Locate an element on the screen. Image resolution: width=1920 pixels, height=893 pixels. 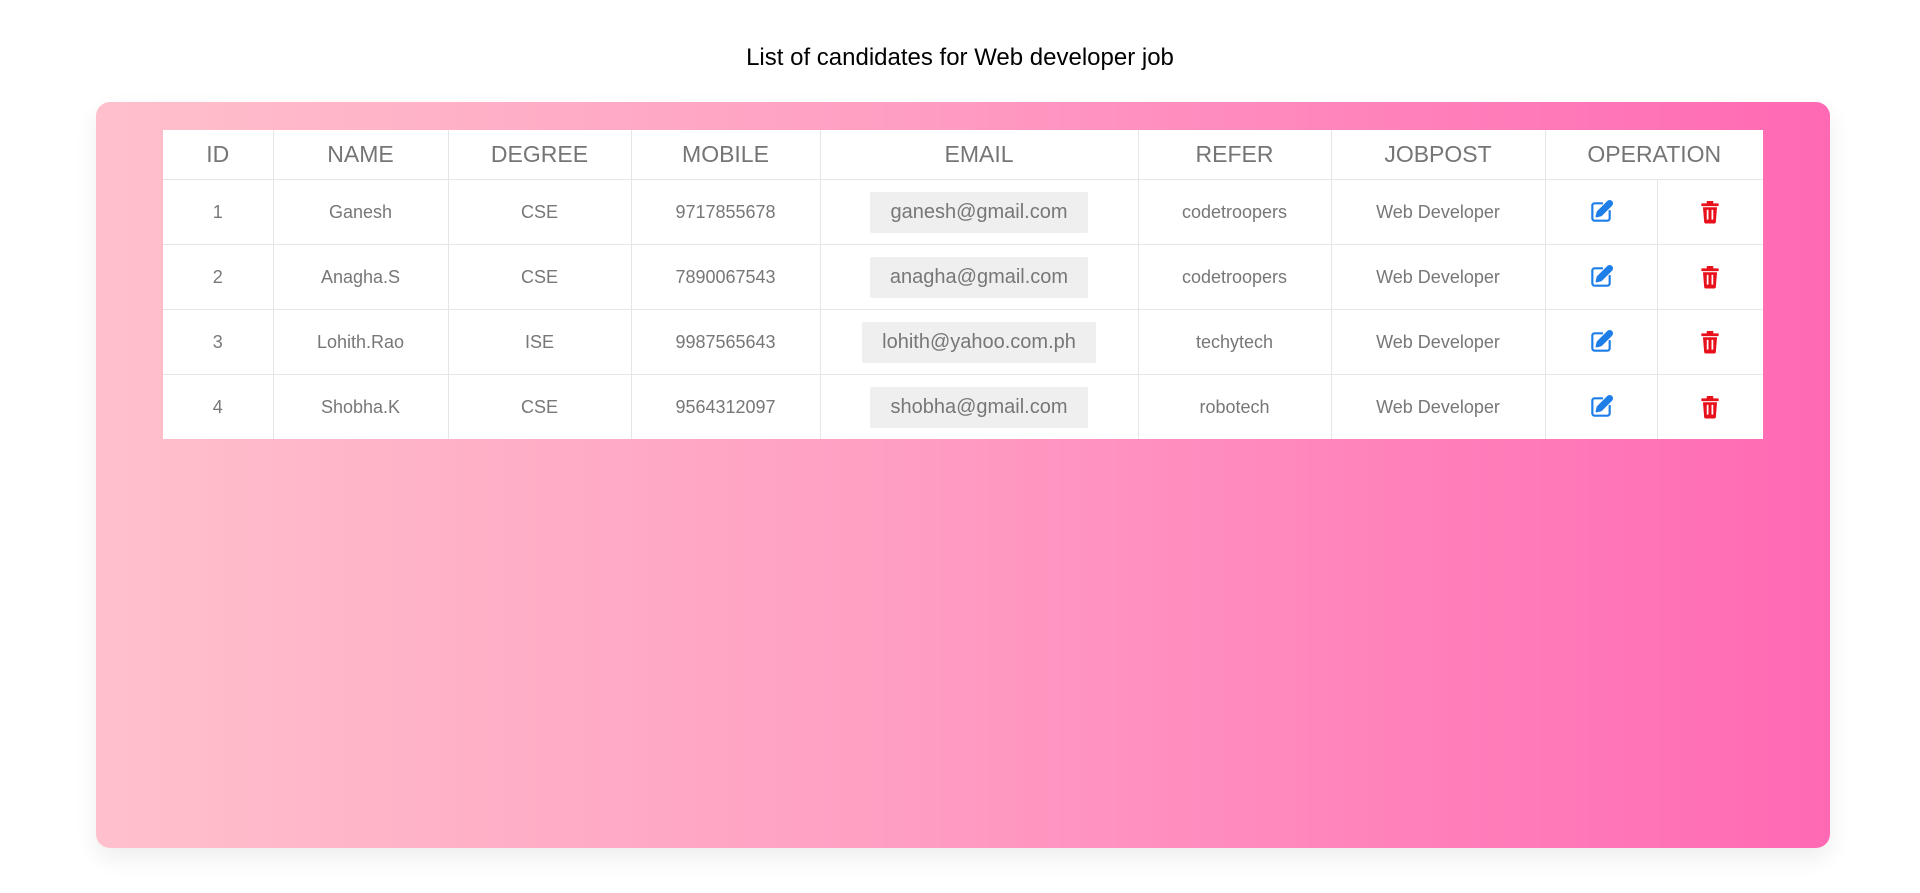
email-chip: shobha@gmail.com is located at coordinates (979, 407).